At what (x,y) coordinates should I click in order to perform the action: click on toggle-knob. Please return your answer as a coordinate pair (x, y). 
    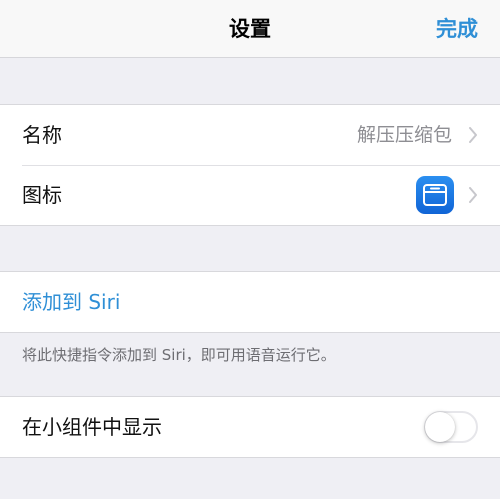
    Looking at the image, I should click on (440, 427).